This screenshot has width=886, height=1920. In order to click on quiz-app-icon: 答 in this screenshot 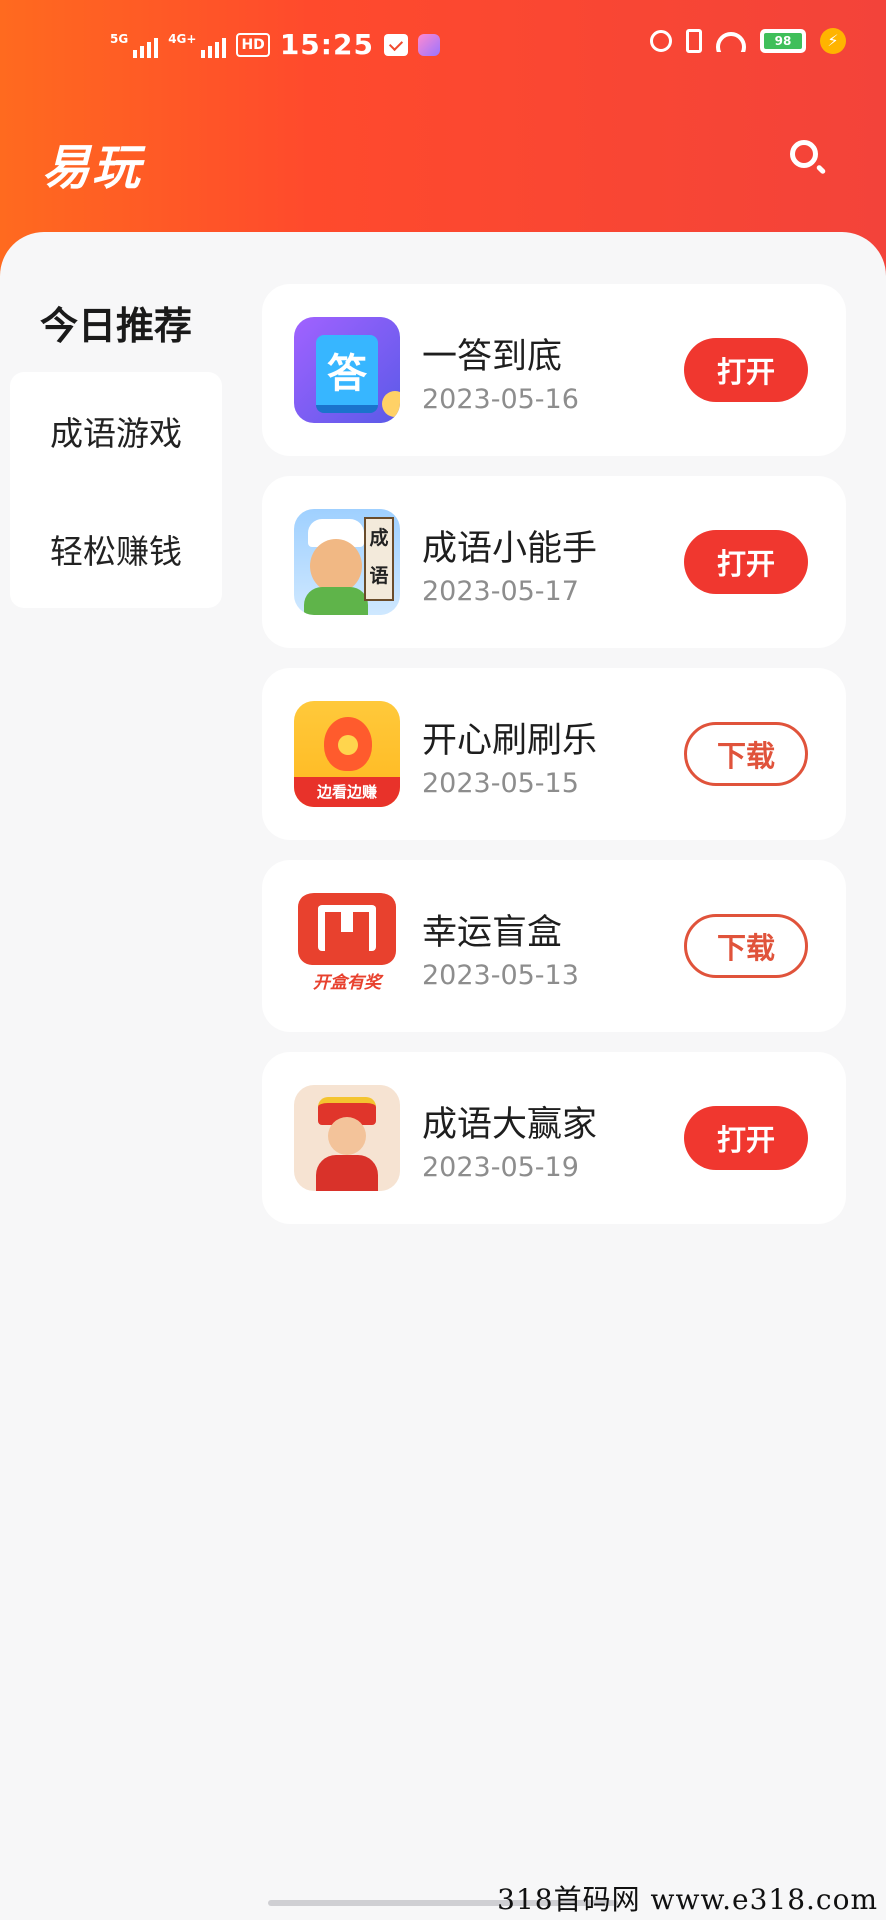, I will do `click(347, 370)`.